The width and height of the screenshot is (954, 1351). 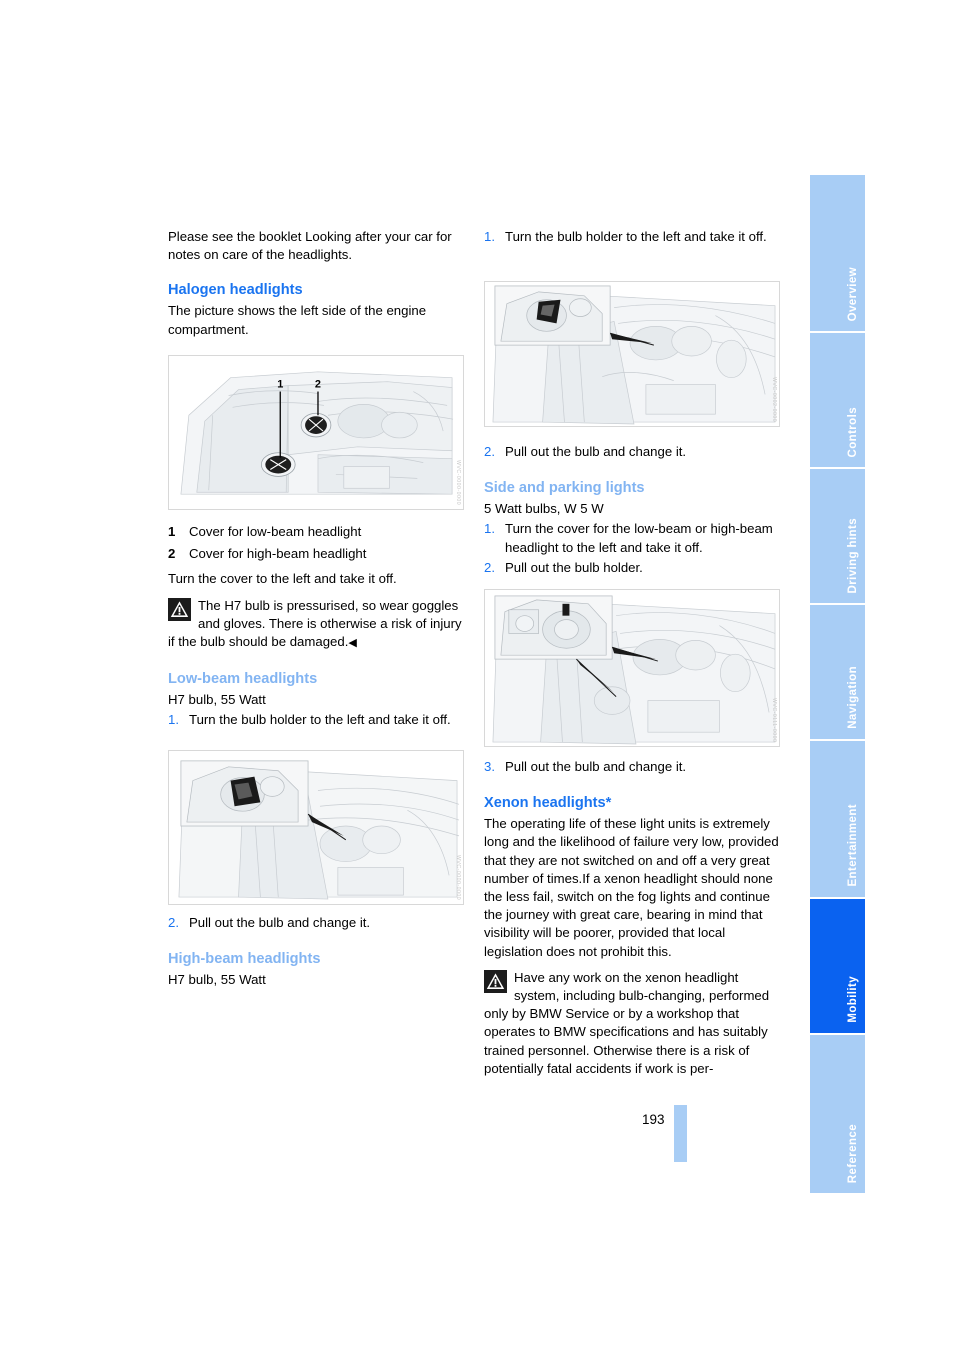 I want to click on high-beam-spec: H7 bulb, 55 Watt, so click(x=217, y=980).